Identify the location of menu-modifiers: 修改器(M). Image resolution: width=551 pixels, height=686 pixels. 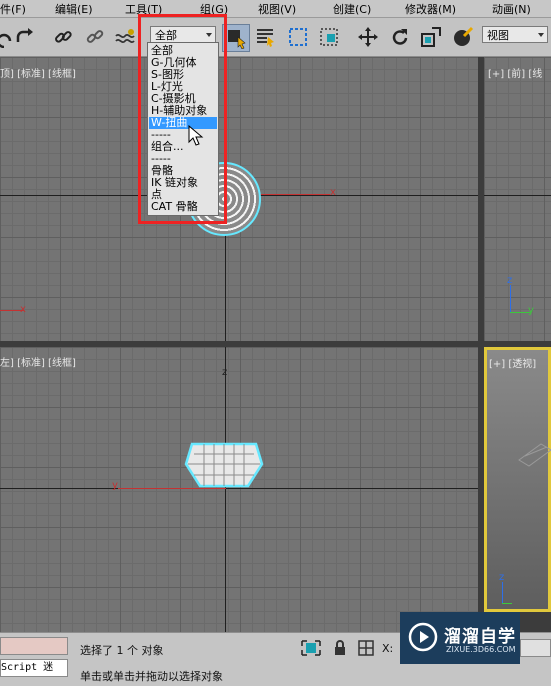
(430, 9).